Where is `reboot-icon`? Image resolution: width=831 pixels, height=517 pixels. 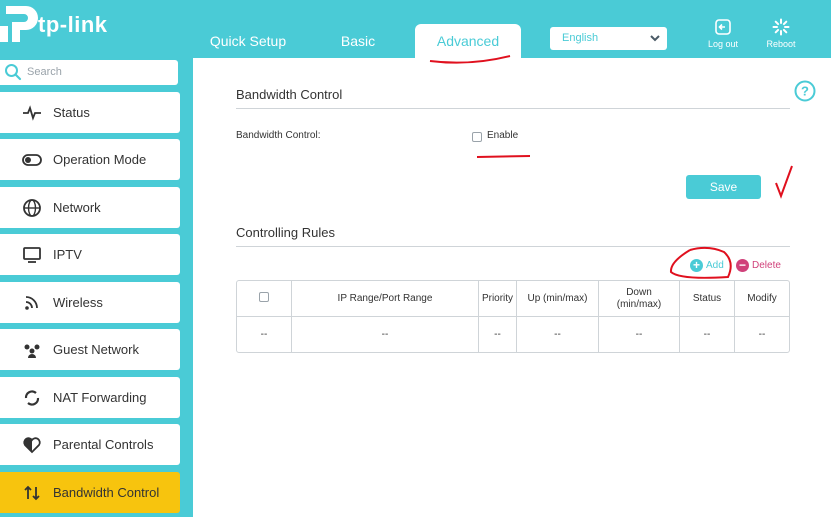 reboot-icon is located at coordinates (781, 27).